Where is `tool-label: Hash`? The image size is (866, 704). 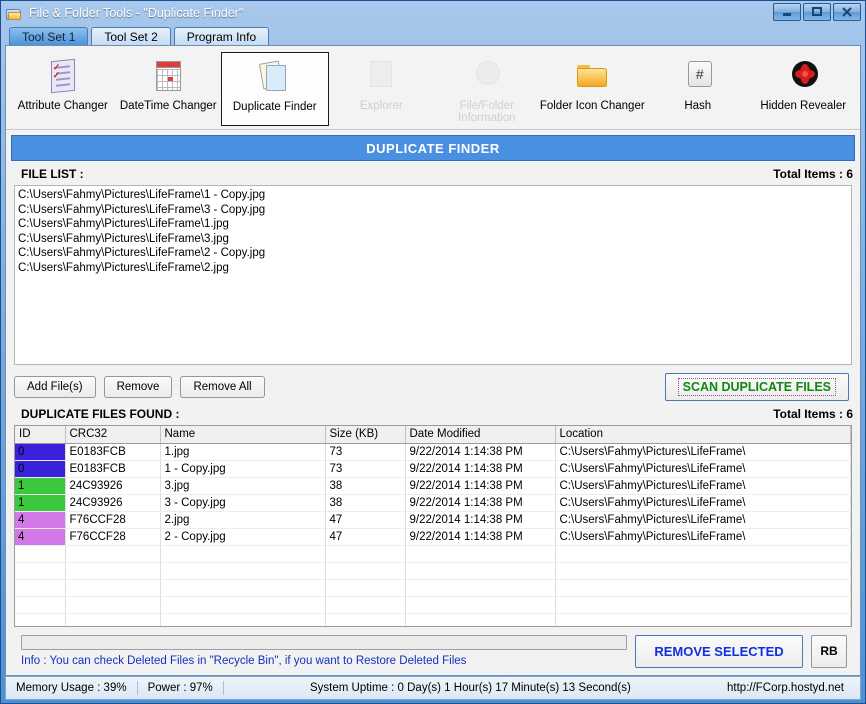
tool-label: Hash is located at coordinates (698, 106).